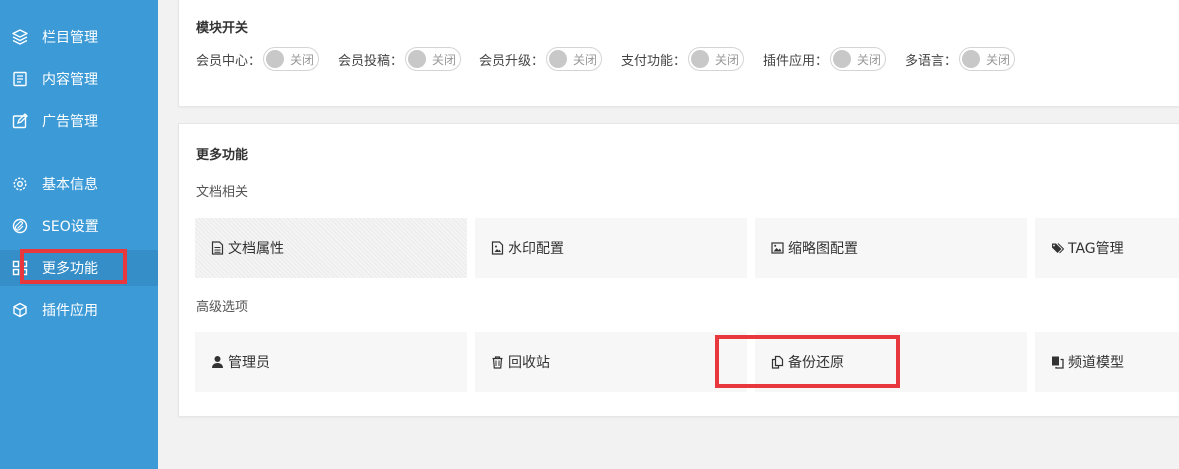 Image resolution: width=1179 pixels, height=469 pixels. What do you see at coordinates (249, 363) in the screenshot?
I see `func-label: 管理员` at bounding box center [249, 363].